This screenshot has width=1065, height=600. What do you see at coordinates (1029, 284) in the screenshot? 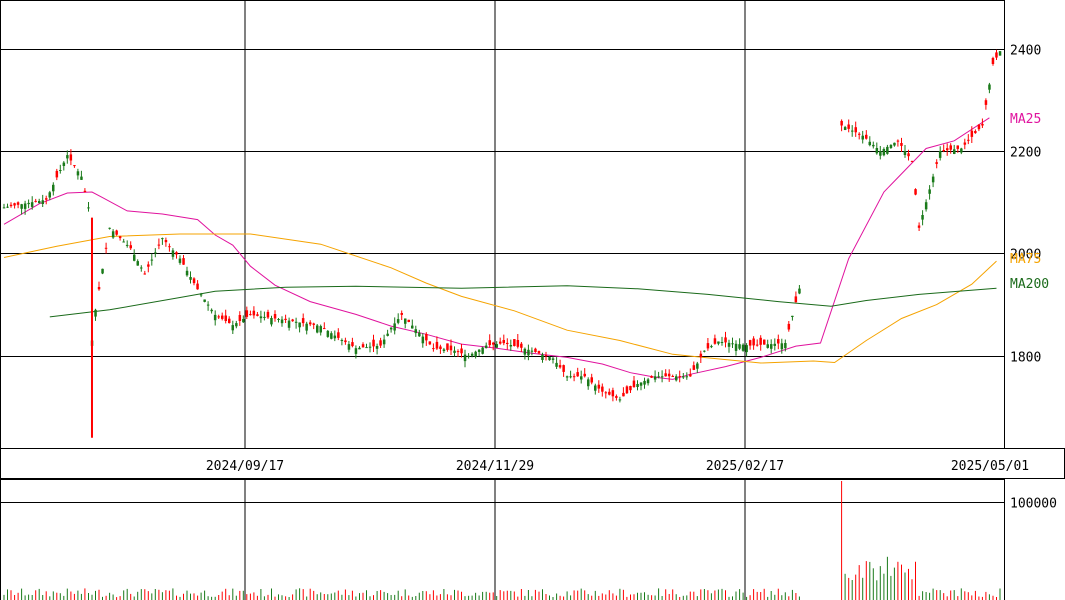
I see `legend-label-ma200: MA200` at bounding box center [1029, 284].